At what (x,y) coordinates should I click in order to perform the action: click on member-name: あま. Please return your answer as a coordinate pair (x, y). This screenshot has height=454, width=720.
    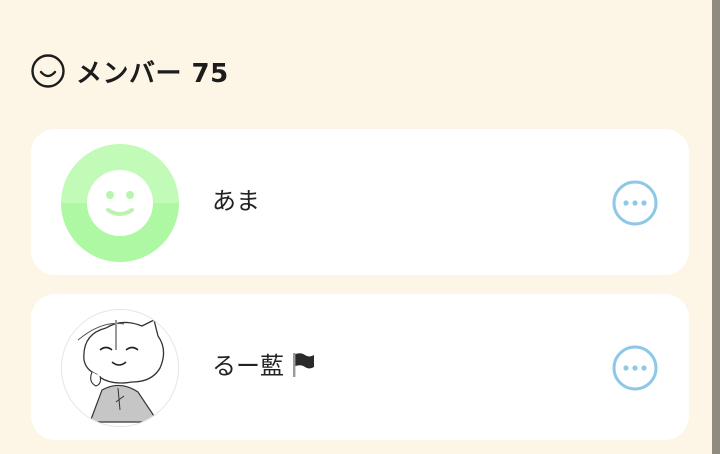
    Looking at the image, I should click on (236, 198).